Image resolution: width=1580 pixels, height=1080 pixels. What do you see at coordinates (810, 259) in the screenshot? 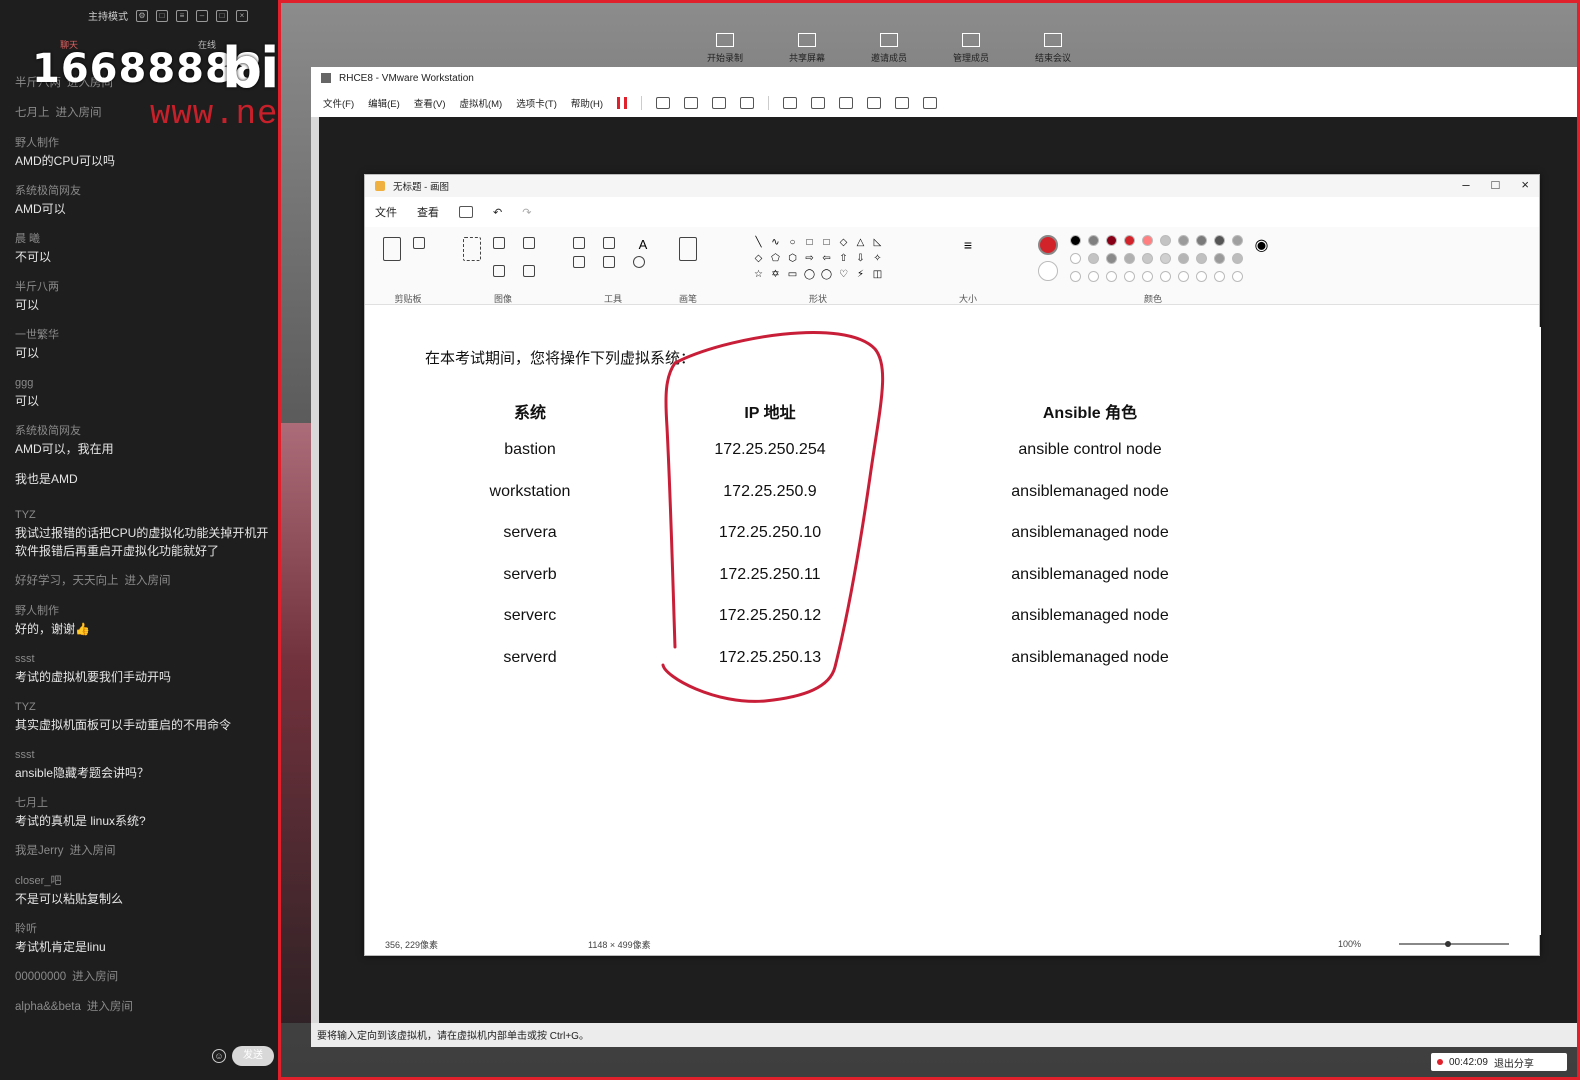
I see `shape-icon: ⇨` at bounding box center [810, 259].